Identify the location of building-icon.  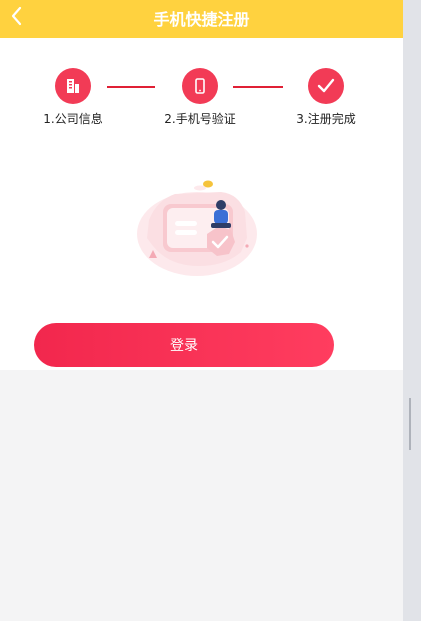
(73, 86).